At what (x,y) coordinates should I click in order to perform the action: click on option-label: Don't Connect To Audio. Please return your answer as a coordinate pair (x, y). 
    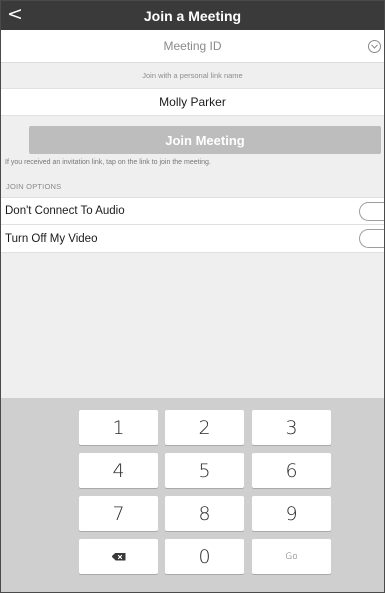
    Looking at the image, I should click on (65, 211).